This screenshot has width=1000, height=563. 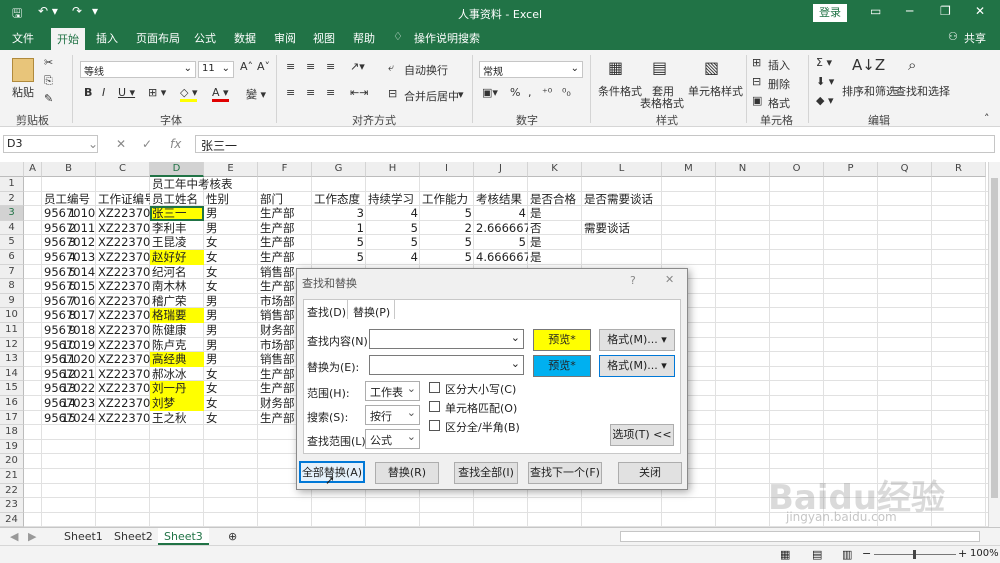 What do you see at coordinates (555, 228) in the screenshot?
I see `table-cell: 否` at bounding box center [555, 228].